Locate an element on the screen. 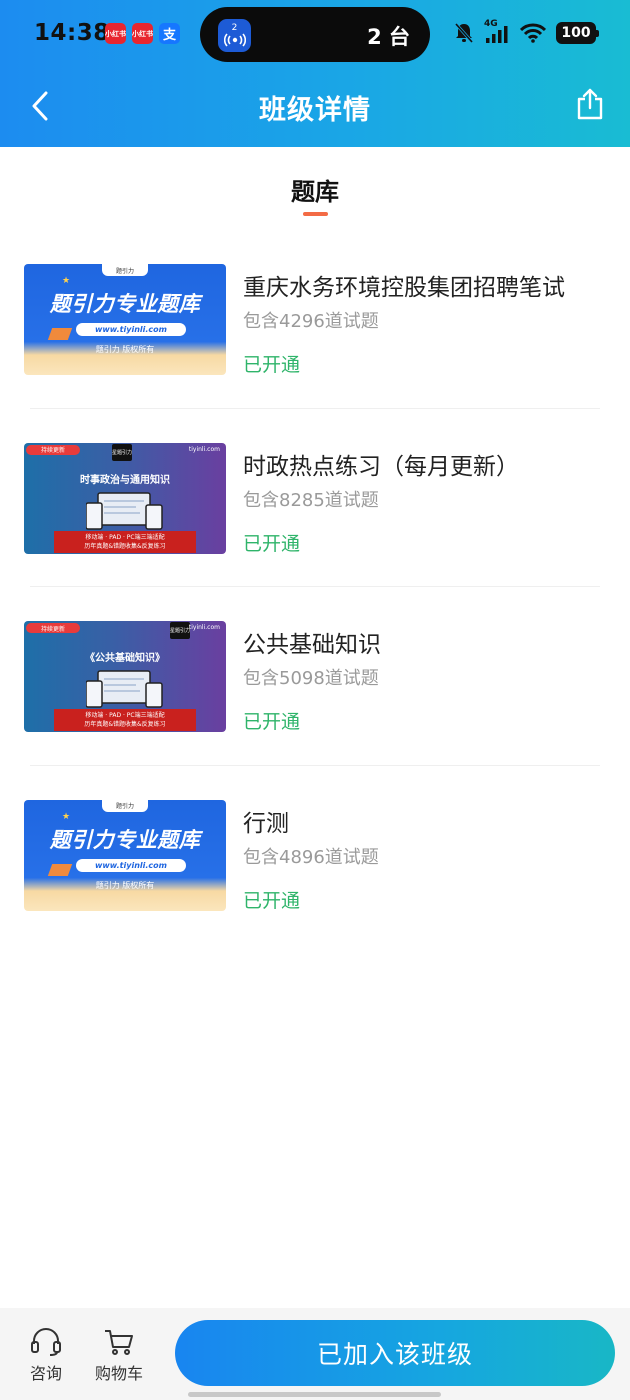 The width and height of the screenshot is (630, 1400). bank-title: 行测 is located at coordinates (266, 823).